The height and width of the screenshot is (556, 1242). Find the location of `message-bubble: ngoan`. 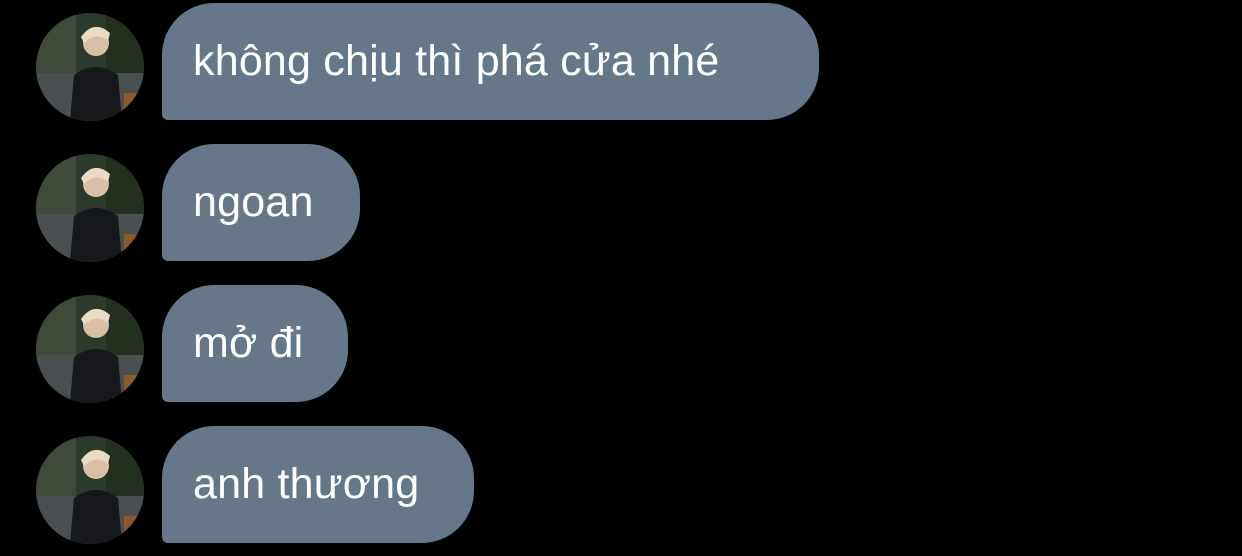

message-bubble: ngoan is located at coordinates (261, 202).